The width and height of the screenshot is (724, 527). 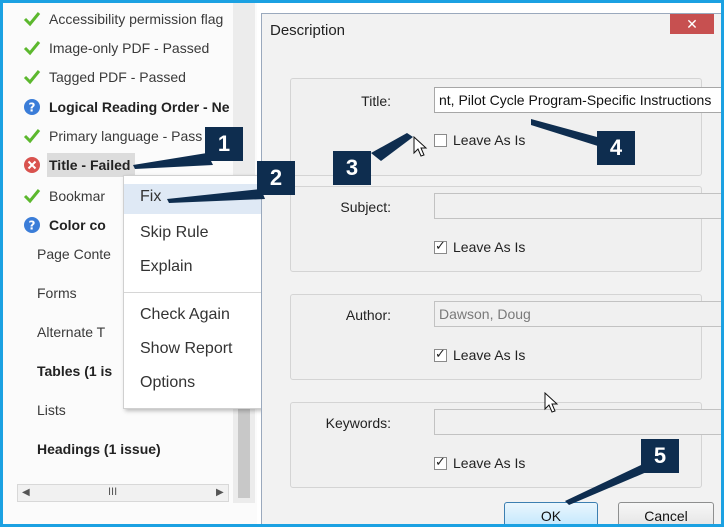 I want to click on callout-1: 1, so click(x=224, y=144).